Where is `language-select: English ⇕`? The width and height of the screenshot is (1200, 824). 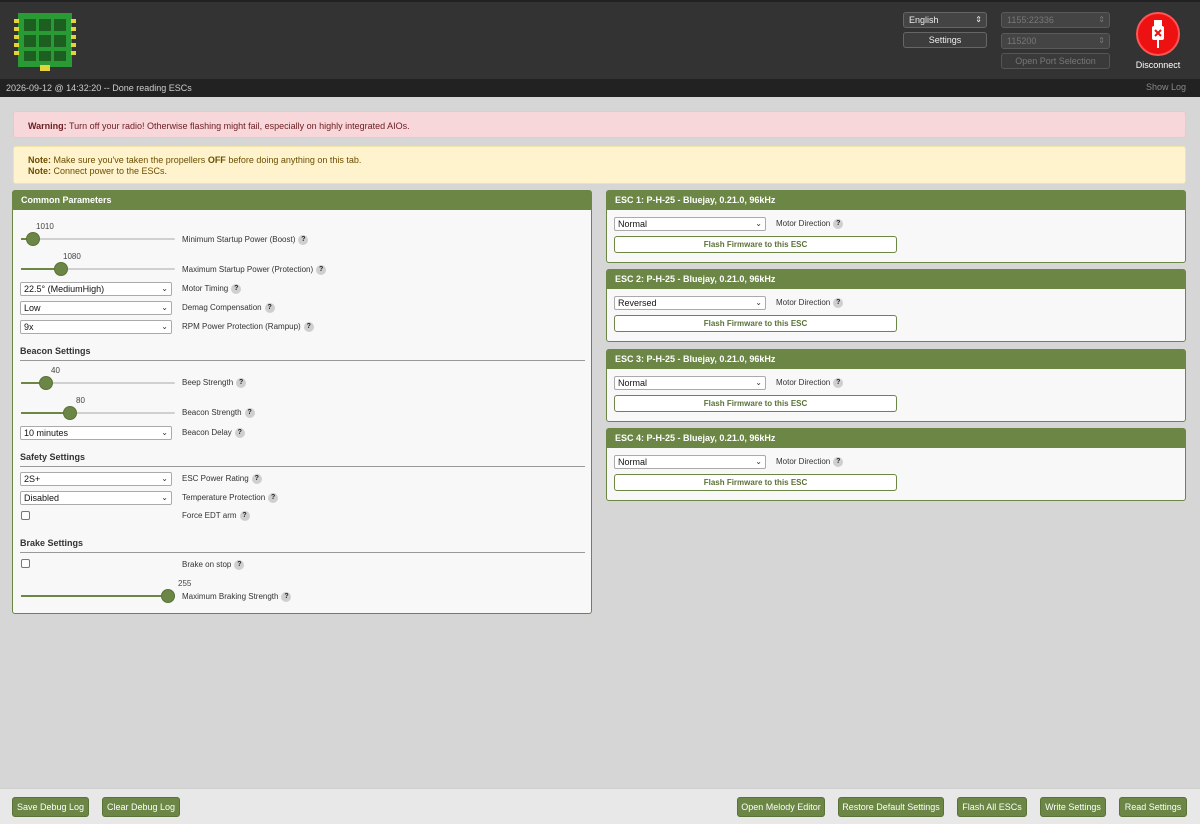
language-select: English ⇕ is located at coordinates (945, 20).